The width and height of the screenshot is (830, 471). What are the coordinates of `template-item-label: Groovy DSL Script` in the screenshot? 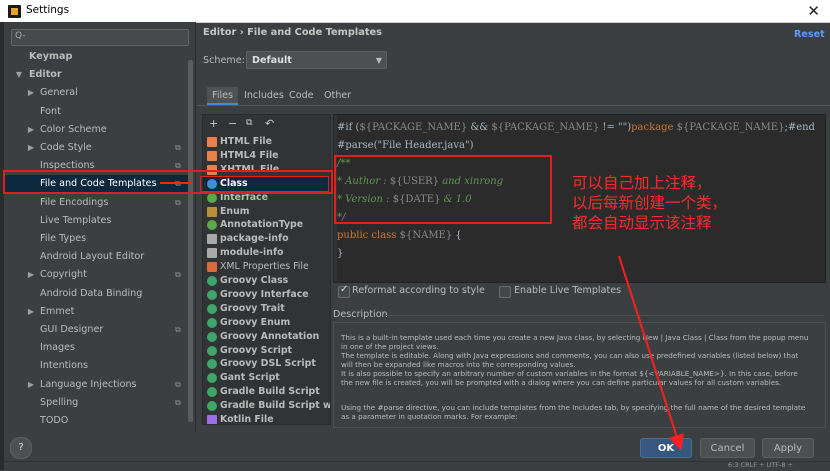 It's located at (268, 364).